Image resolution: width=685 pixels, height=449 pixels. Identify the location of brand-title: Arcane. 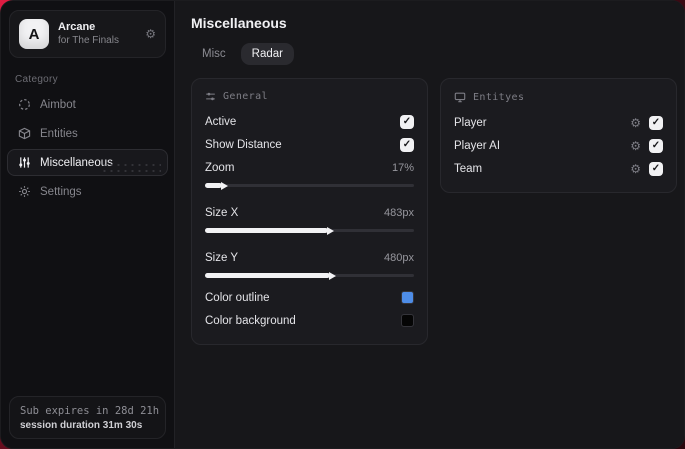
(77, 27).